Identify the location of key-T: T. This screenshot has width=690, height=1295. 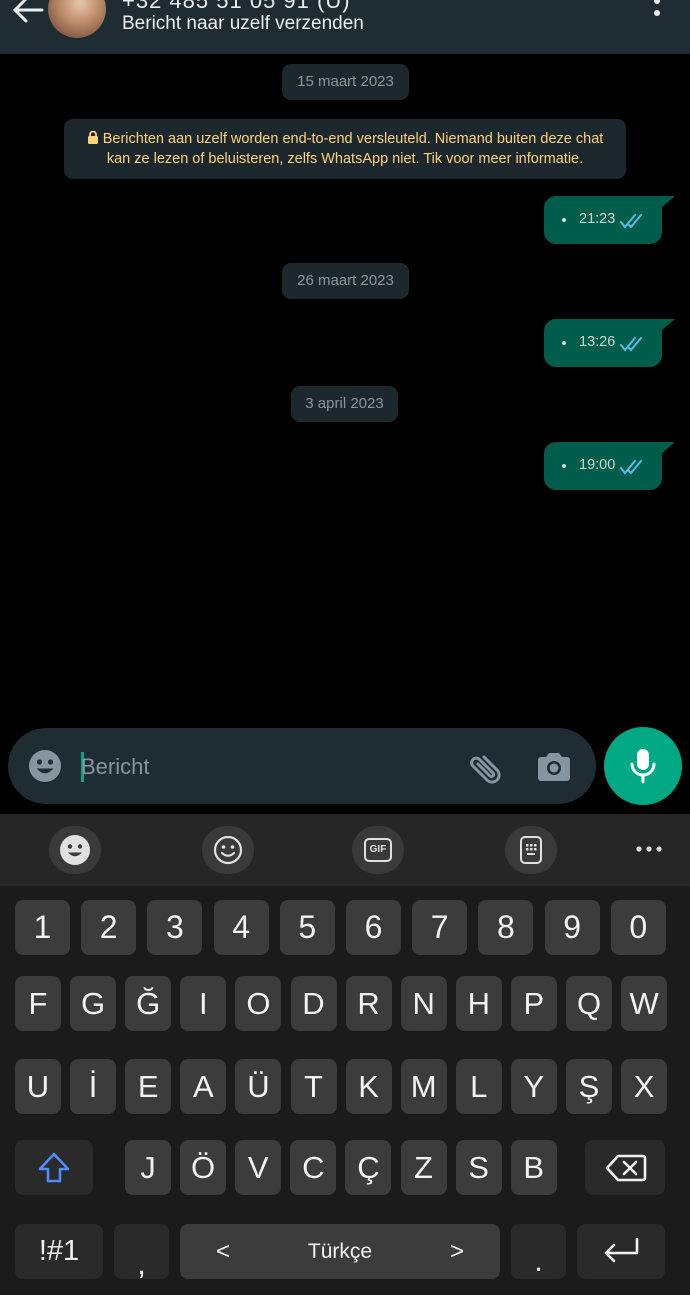
(313, 1086).